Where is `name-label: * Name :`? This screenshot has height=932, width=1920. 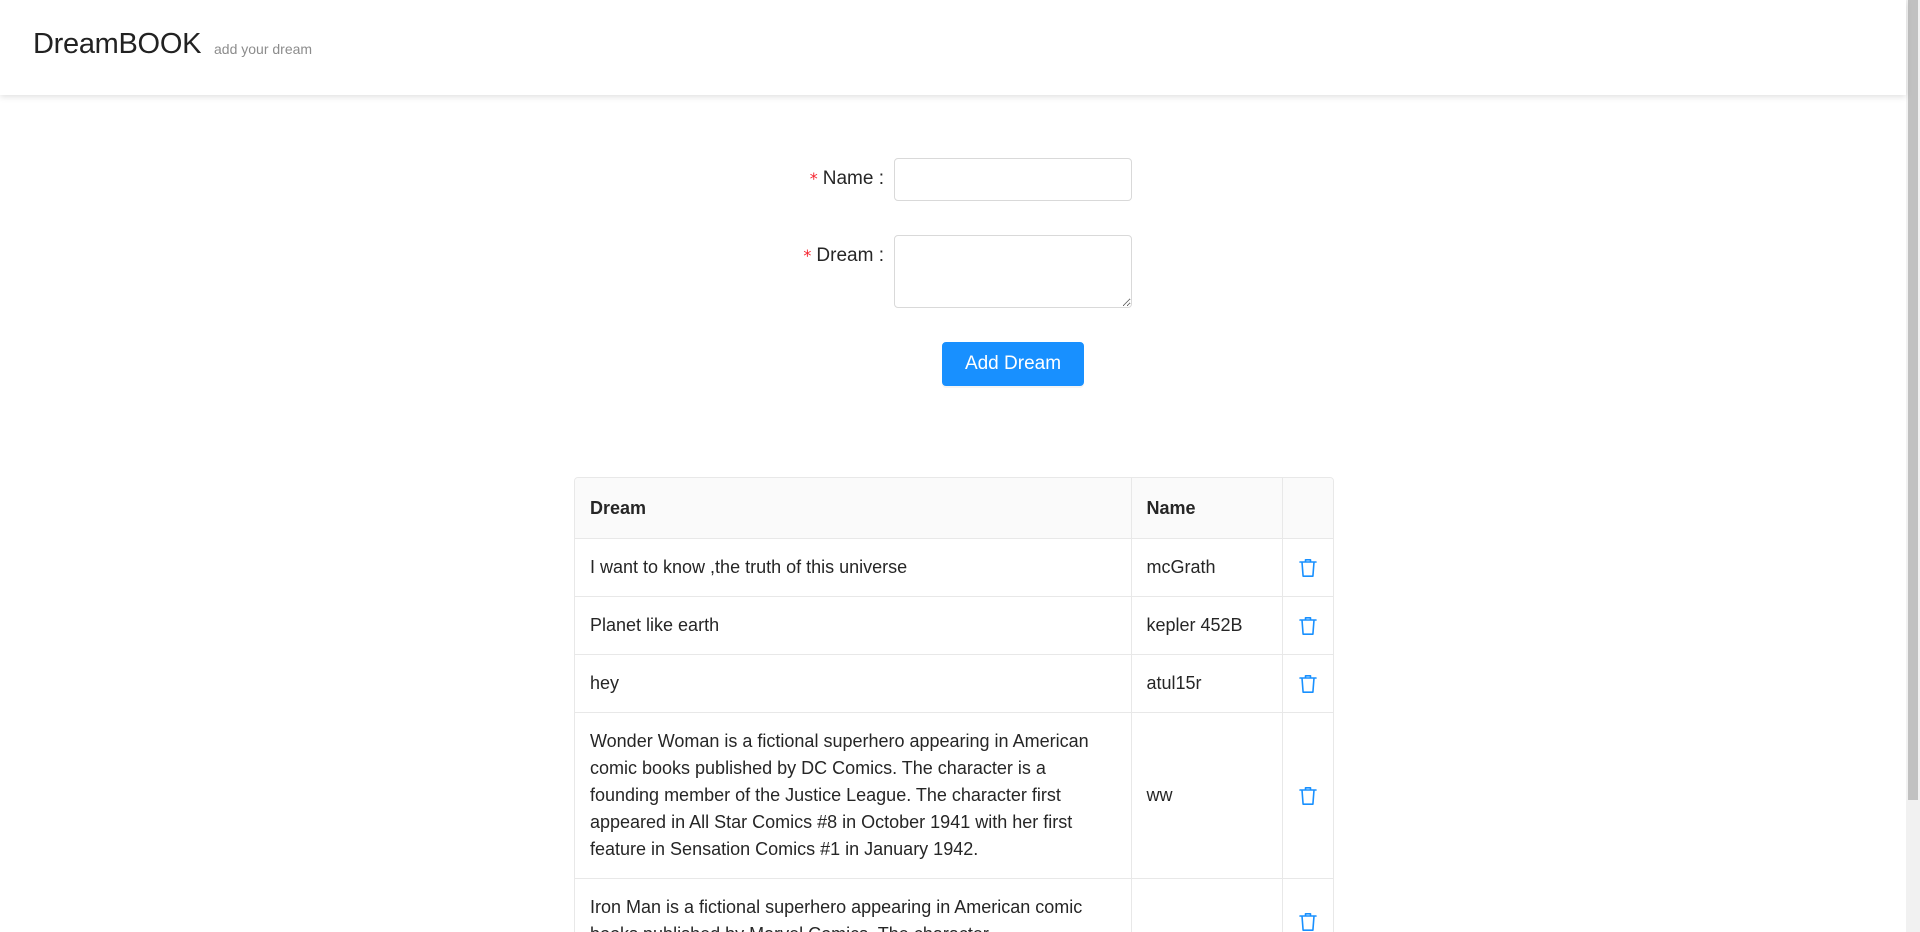
name-label: * Name : is located at coordinates (842, 179).